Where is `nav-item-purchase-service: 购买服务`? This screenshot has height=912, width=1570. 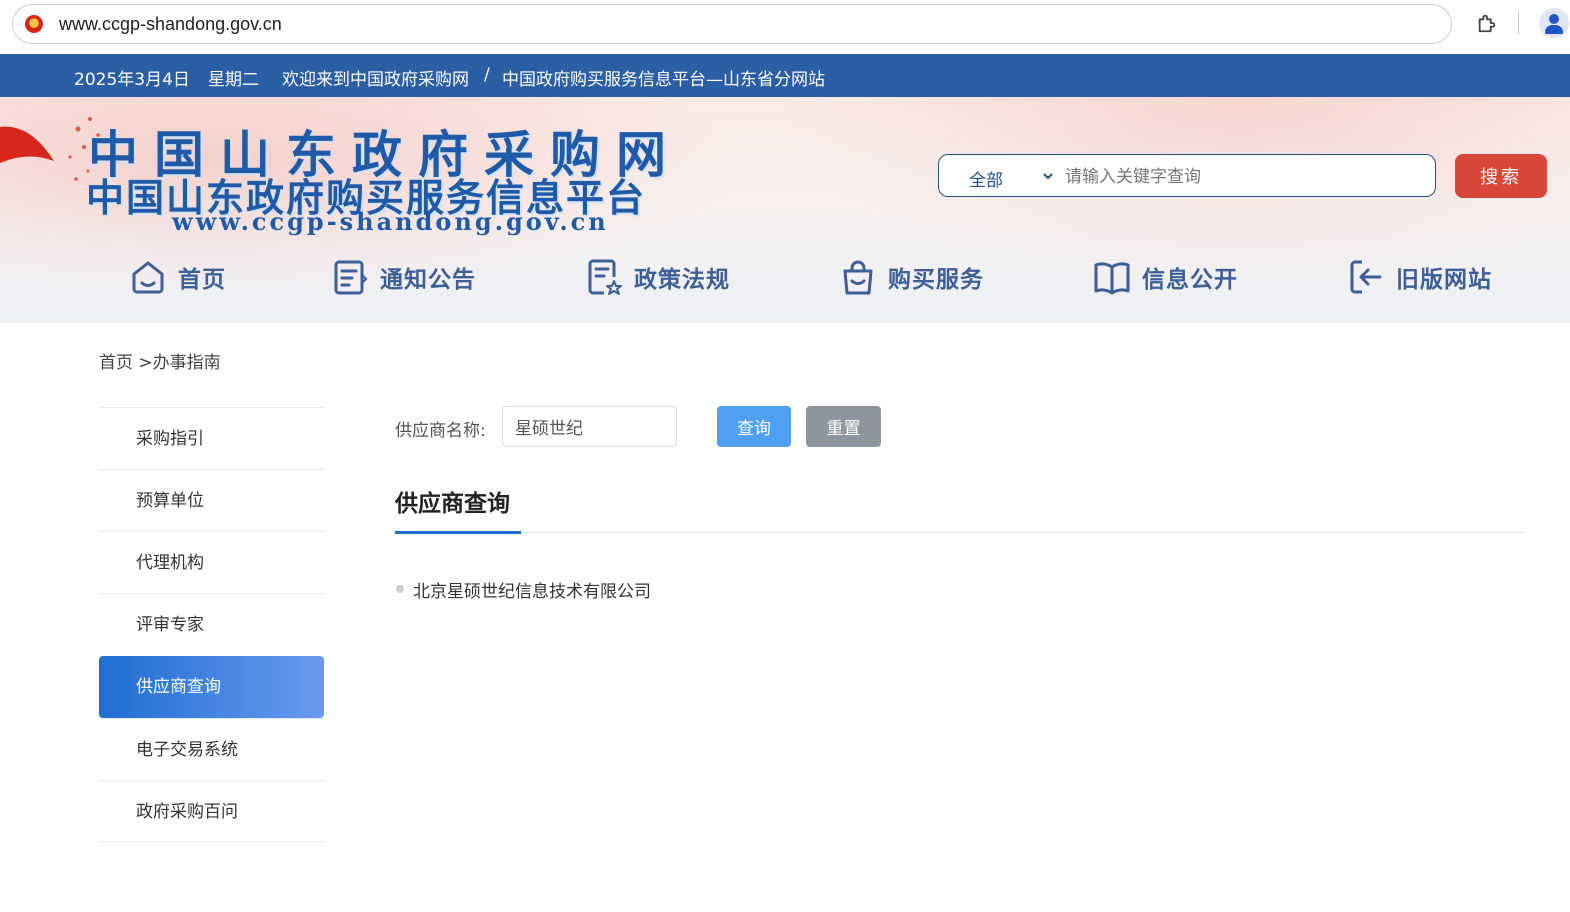 nav-item-purchase-service: 购买服务 is located at coordinates (911, 277).